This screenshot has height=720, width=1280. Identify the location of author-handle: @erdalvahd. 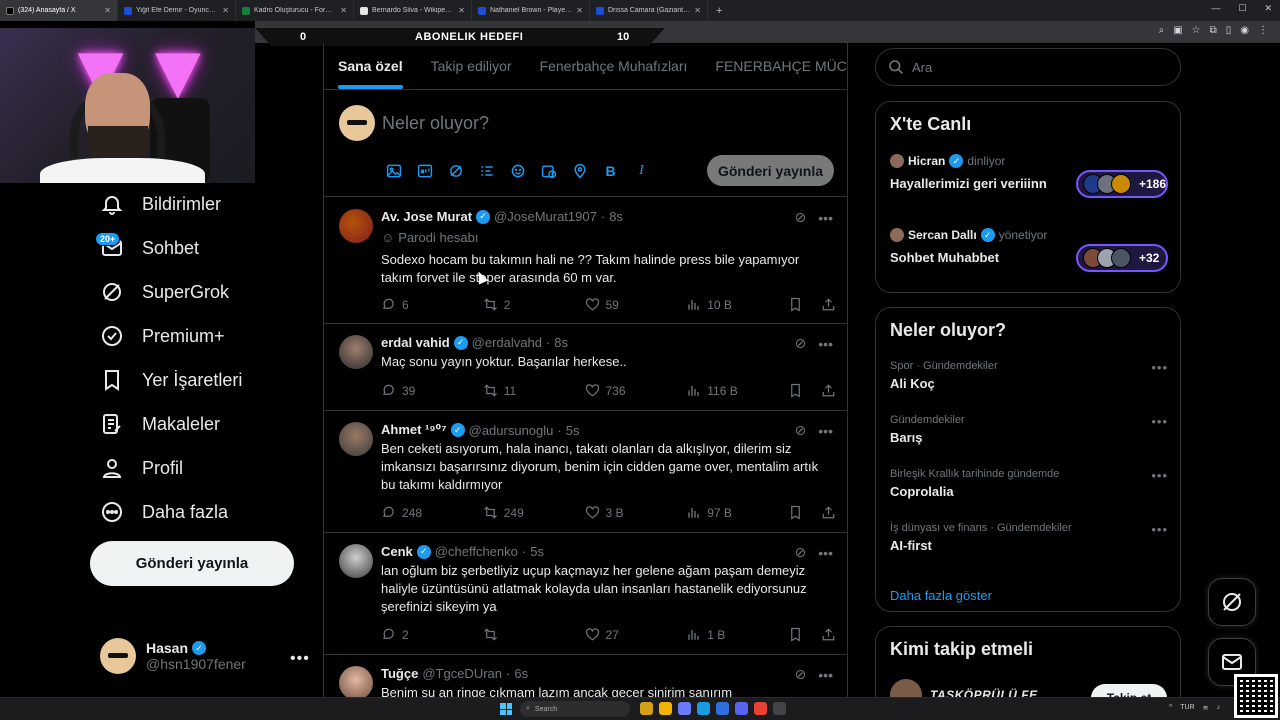
(507, 342).